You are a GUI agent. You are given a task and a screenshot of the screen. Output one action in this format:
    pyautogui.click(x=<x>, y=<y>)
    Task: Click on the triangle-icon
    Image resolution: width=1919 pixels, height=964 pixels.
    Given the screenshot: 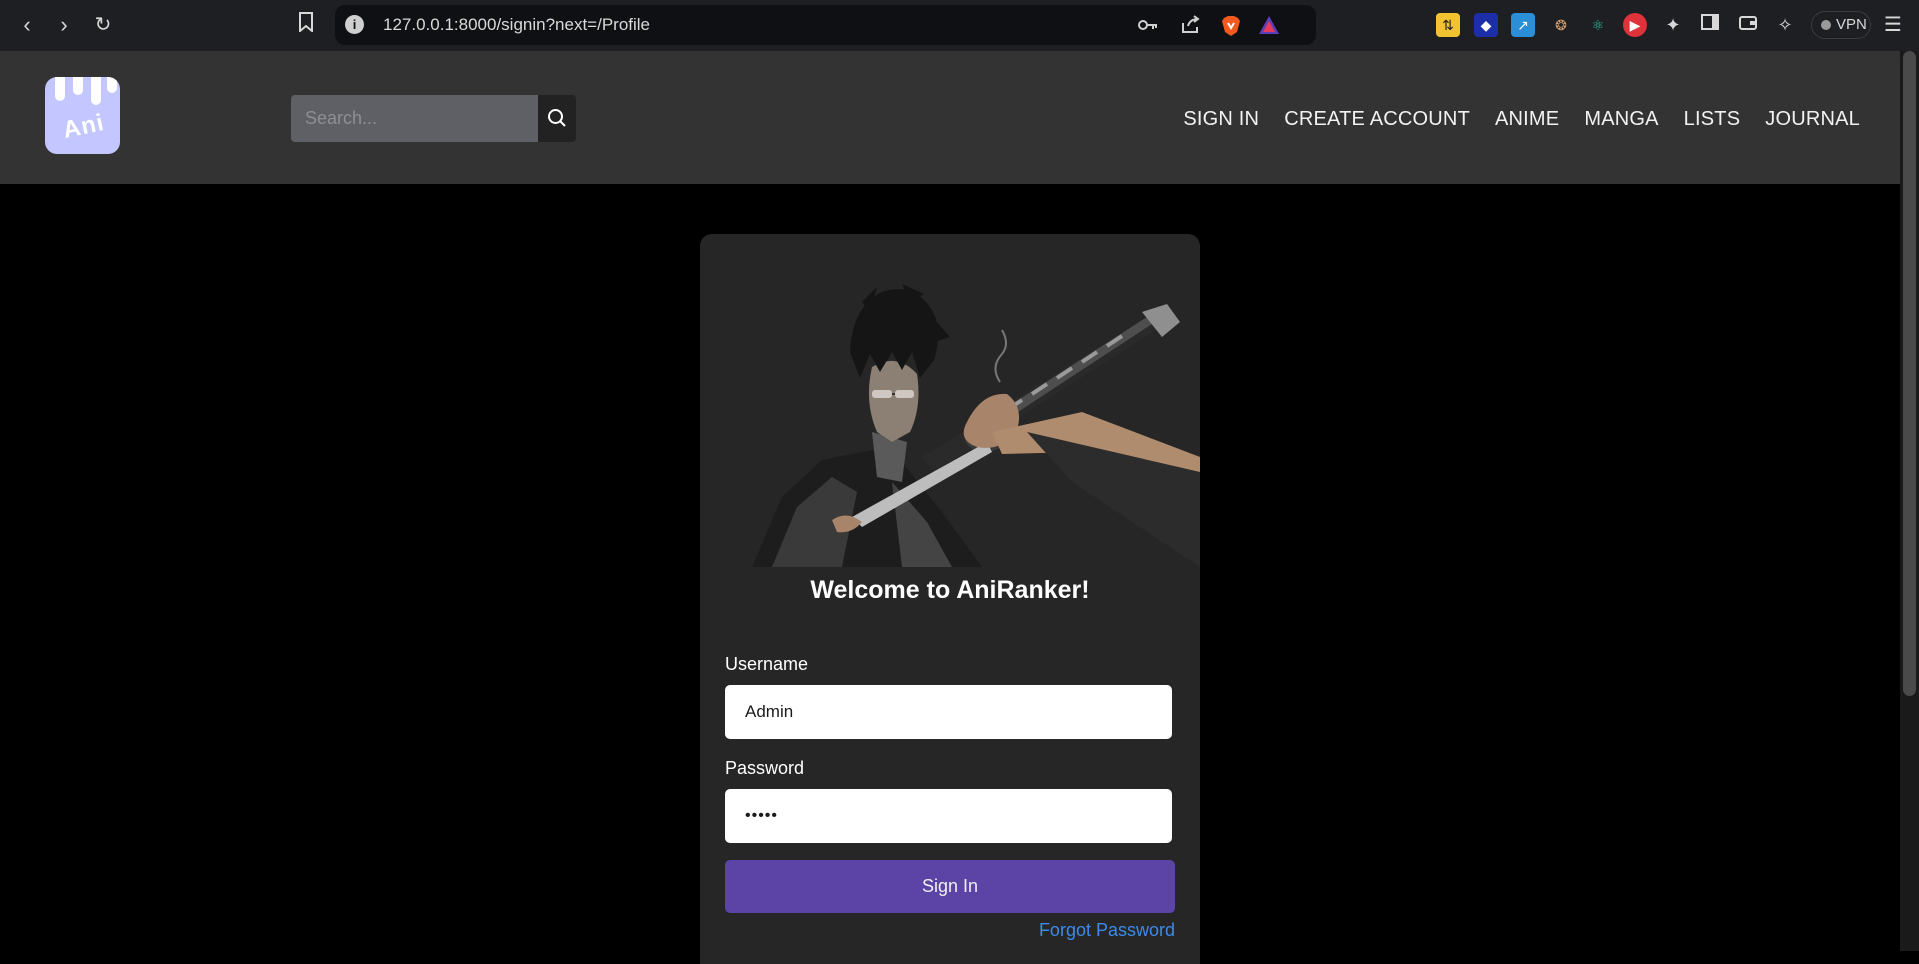 What is the action you would take?
    pyautogui.click(x=1269, y=26)
    